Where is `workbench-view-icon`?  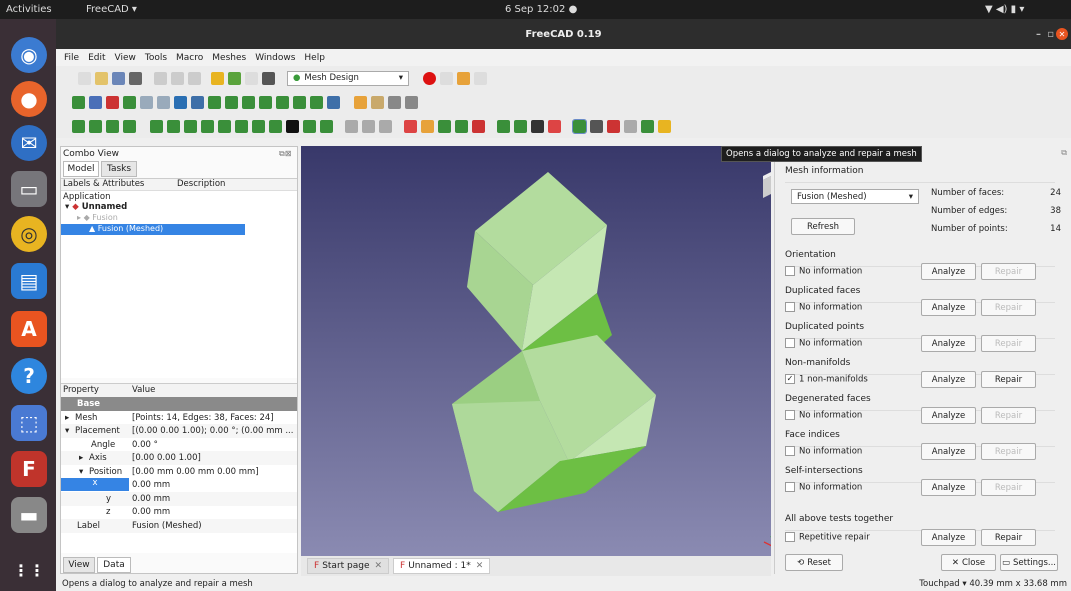 workbench-view-icon is located at coordinates (180, 102).